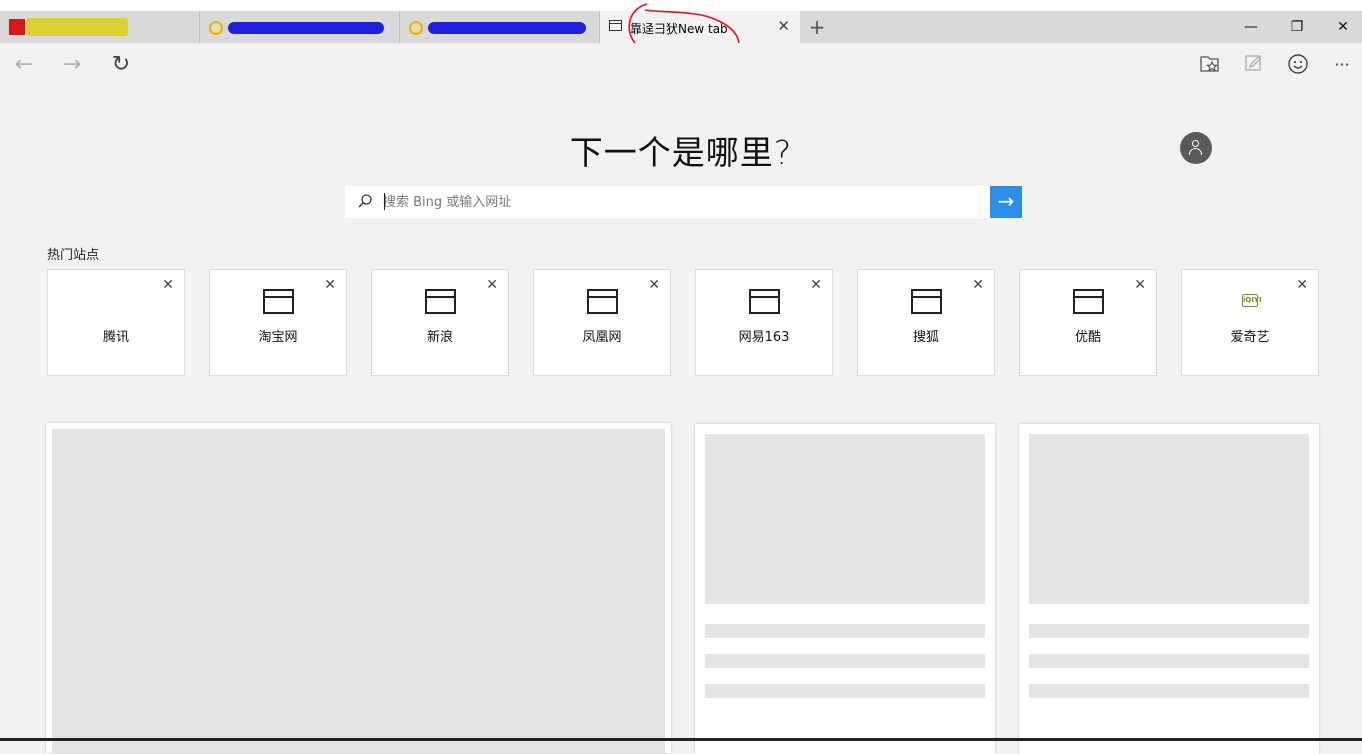  I want to click on new-tab-button: +, so click(817, 27).